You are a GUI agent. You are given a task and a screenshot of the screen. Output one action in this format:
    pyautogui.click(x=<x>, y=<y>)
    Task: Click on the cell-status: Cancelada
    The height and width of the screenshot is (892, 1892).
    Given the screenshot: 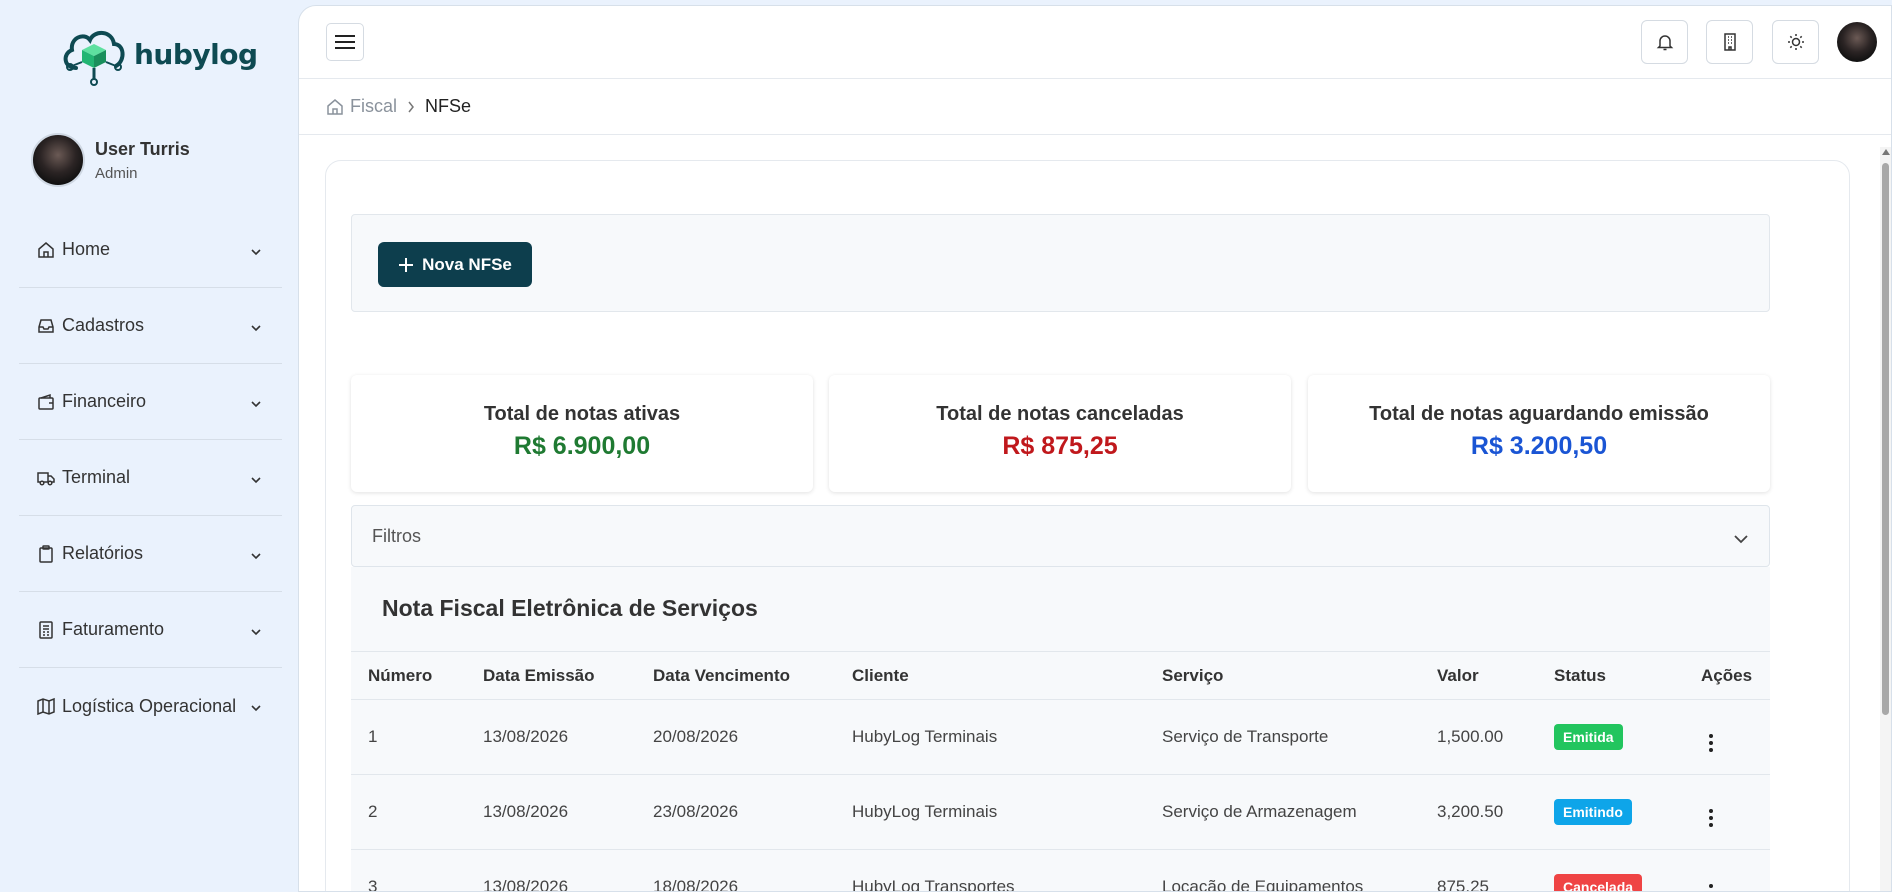 What is the action you would take?
    pyautogui.click(x=1610, y=870)
    